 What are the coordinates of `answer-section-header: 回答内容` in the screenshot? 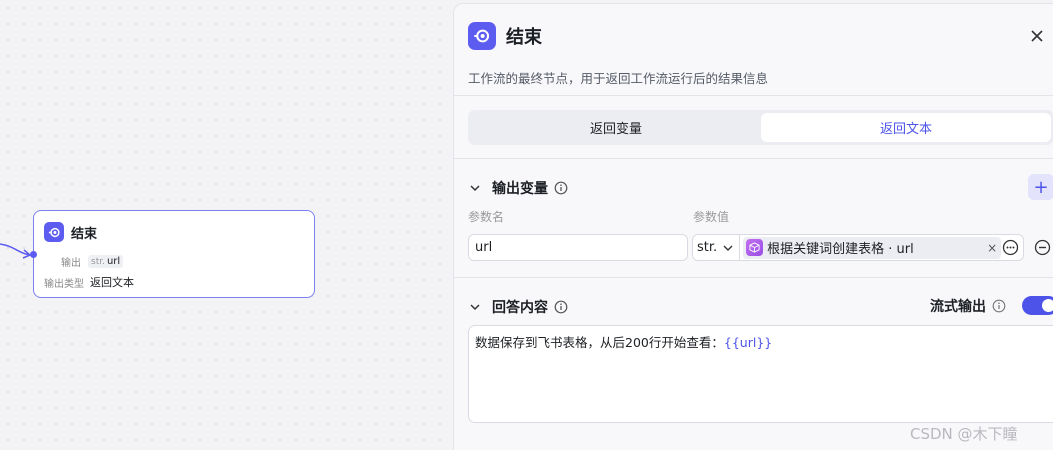 It's located at (518, 307).